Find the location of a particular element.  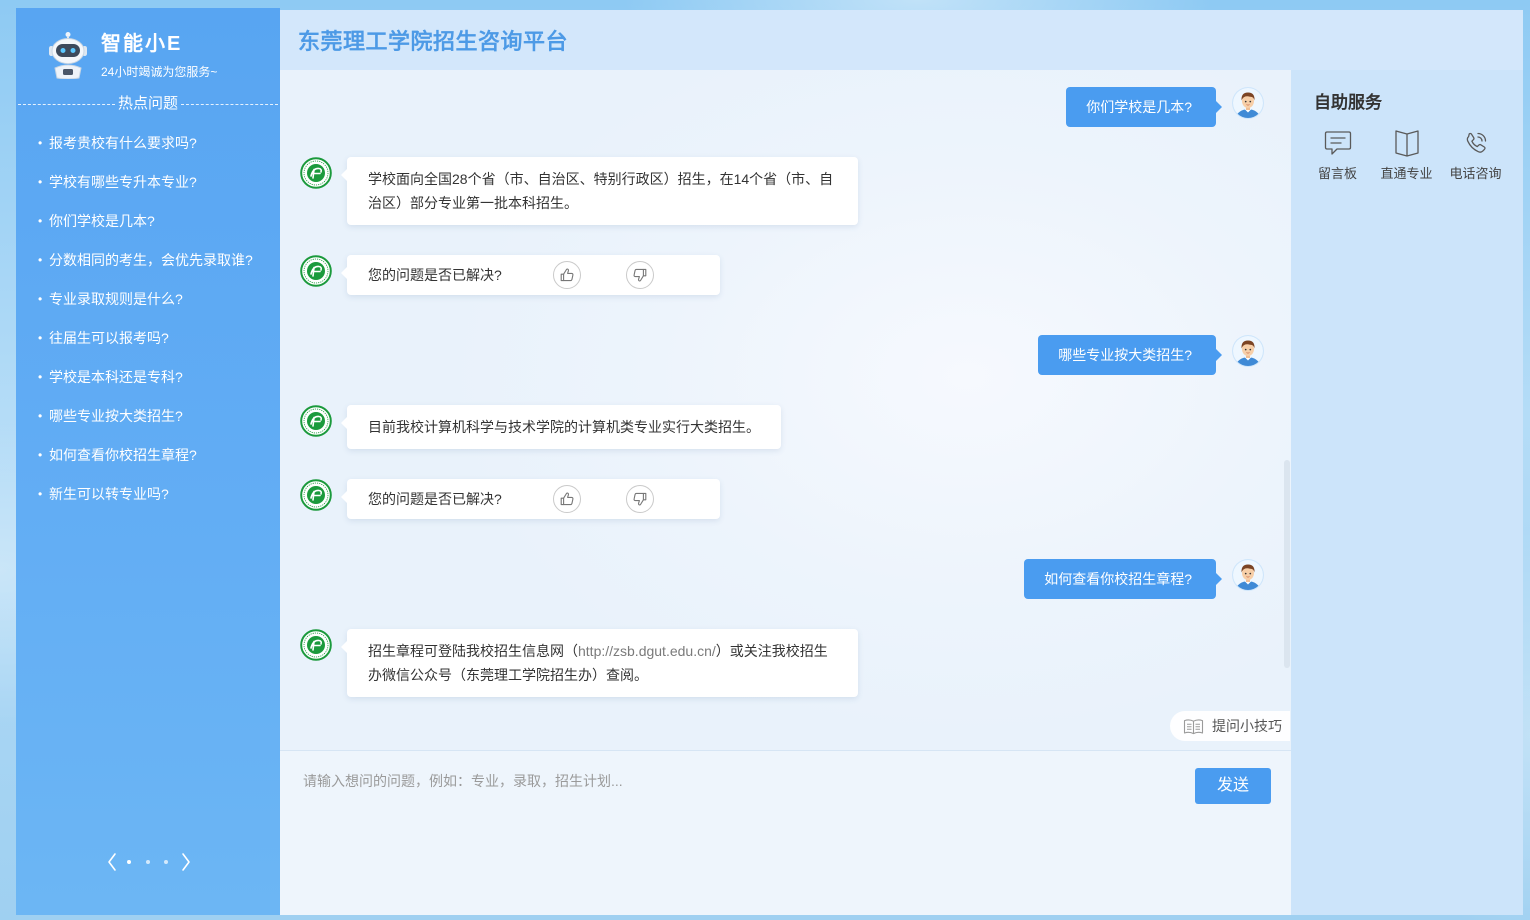

service-item-message-board: 留言板 is located at coordinates (1337, 155).